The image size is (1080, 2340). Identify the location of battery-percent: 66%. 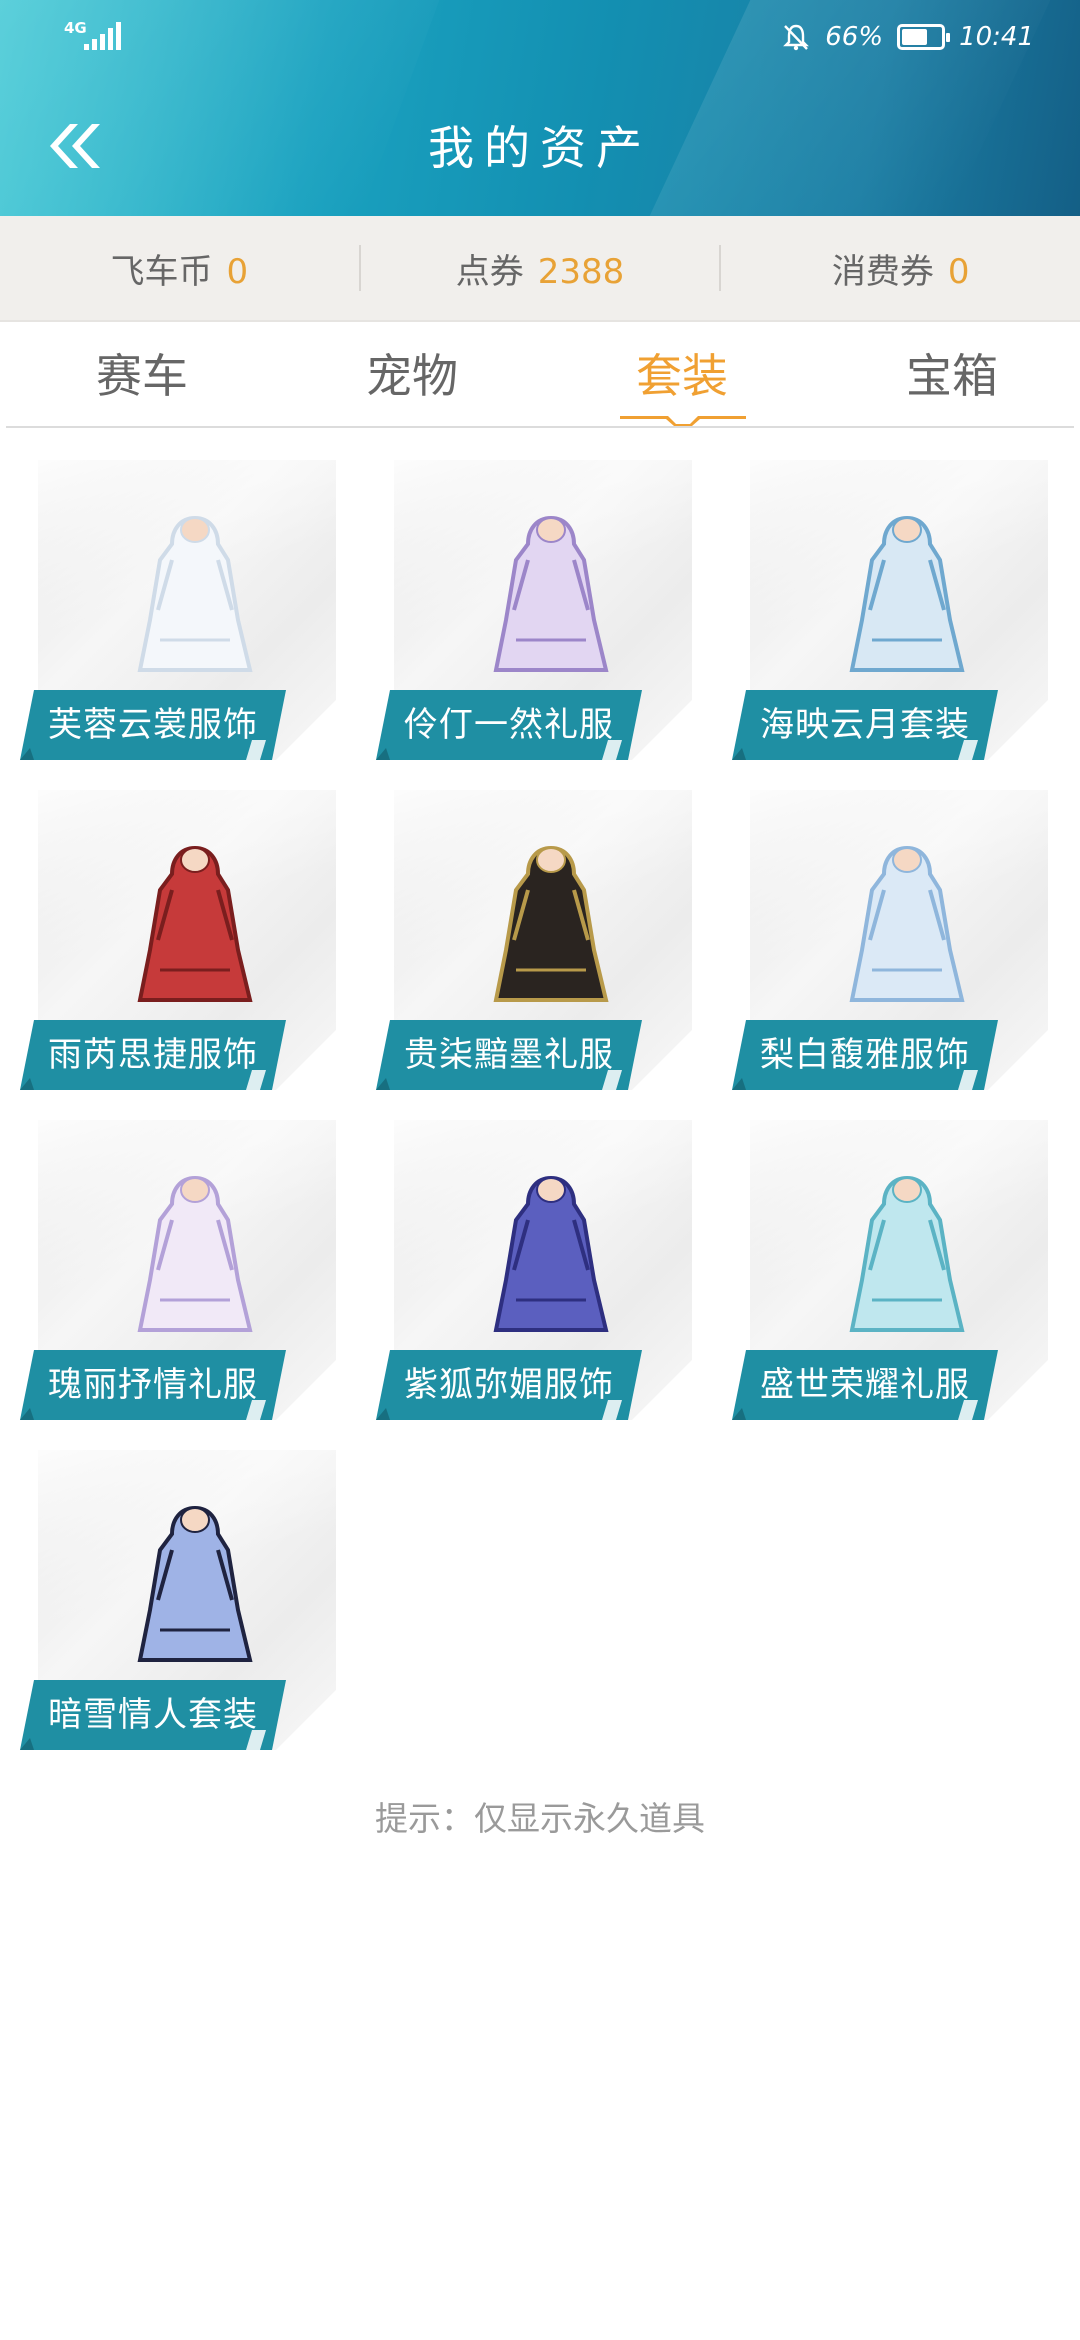
(854, 37).